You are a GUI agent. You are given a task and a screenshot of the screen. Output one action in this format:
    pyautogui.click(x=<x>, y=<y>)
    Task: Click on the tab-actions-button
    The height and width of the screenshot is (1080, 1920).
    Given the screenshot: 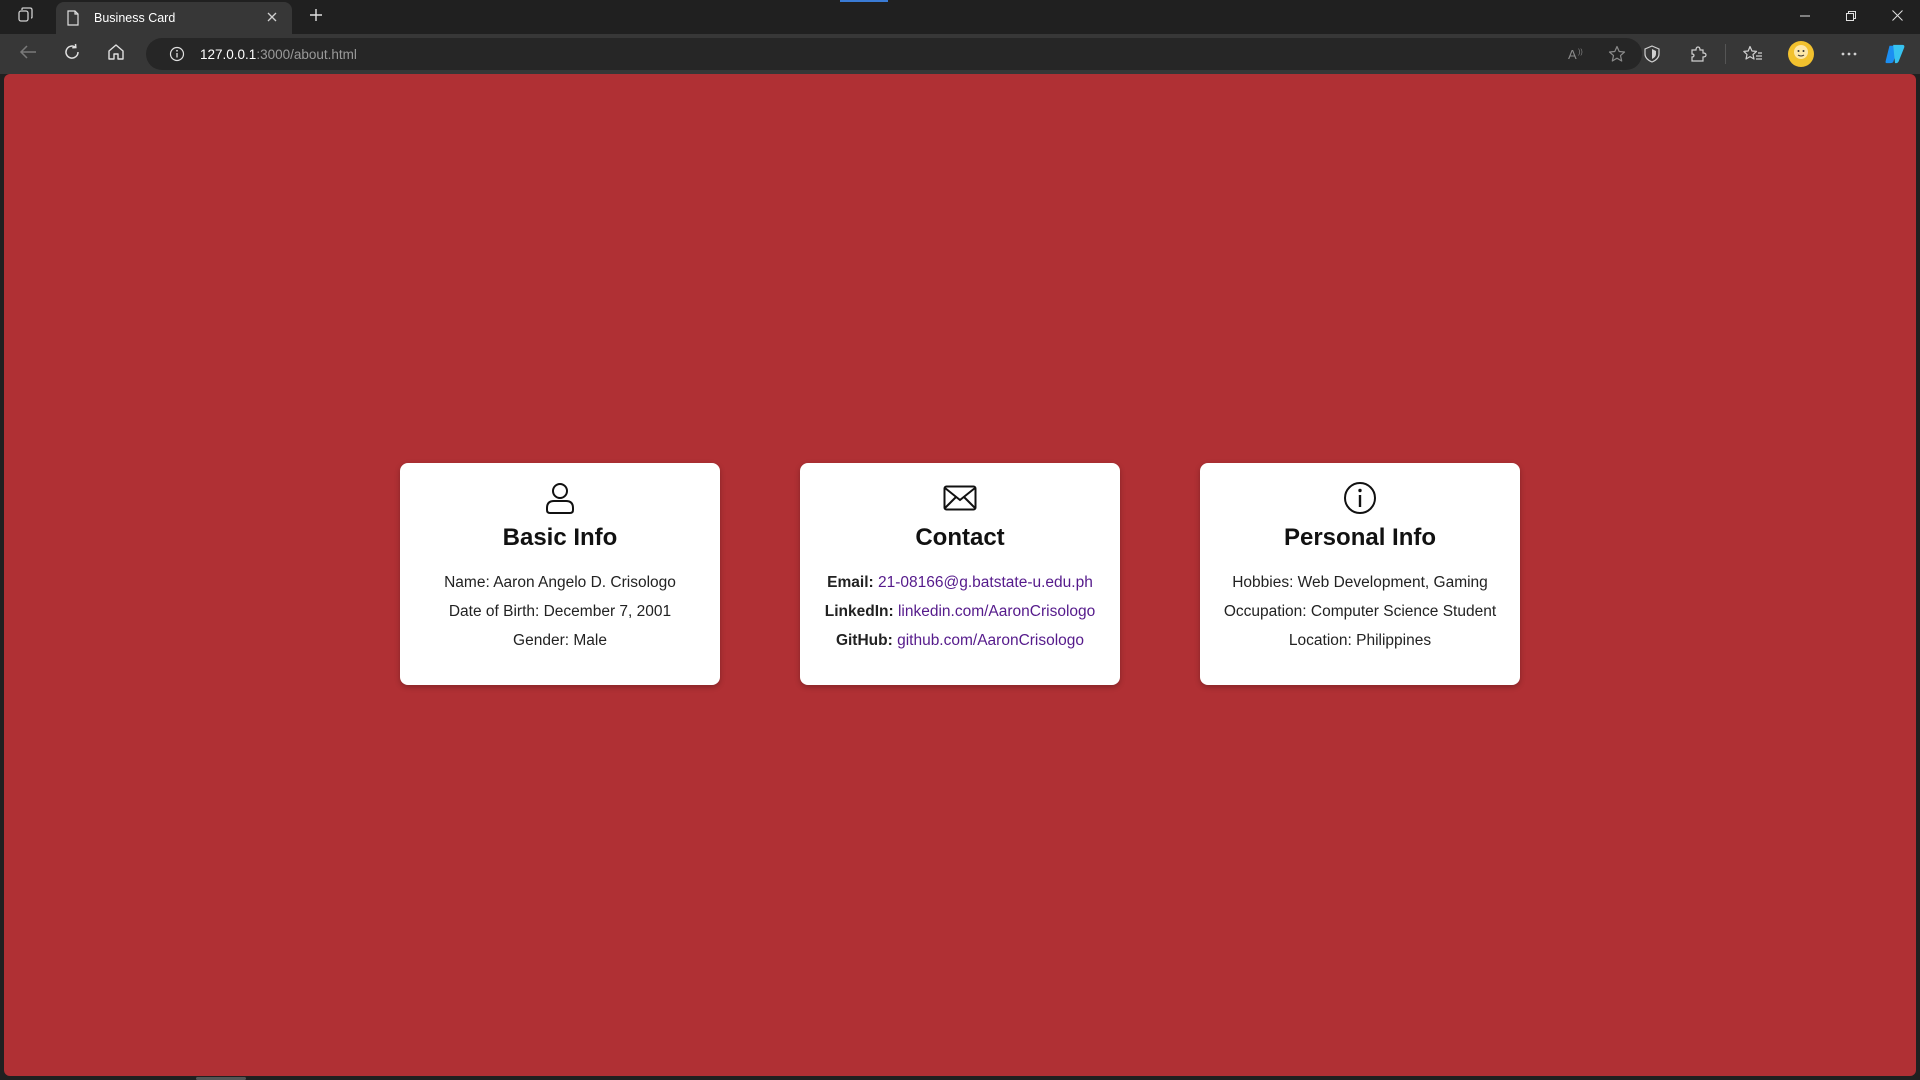 What is the action you would take?
    pyautogui.click(x=26, y=17)
    